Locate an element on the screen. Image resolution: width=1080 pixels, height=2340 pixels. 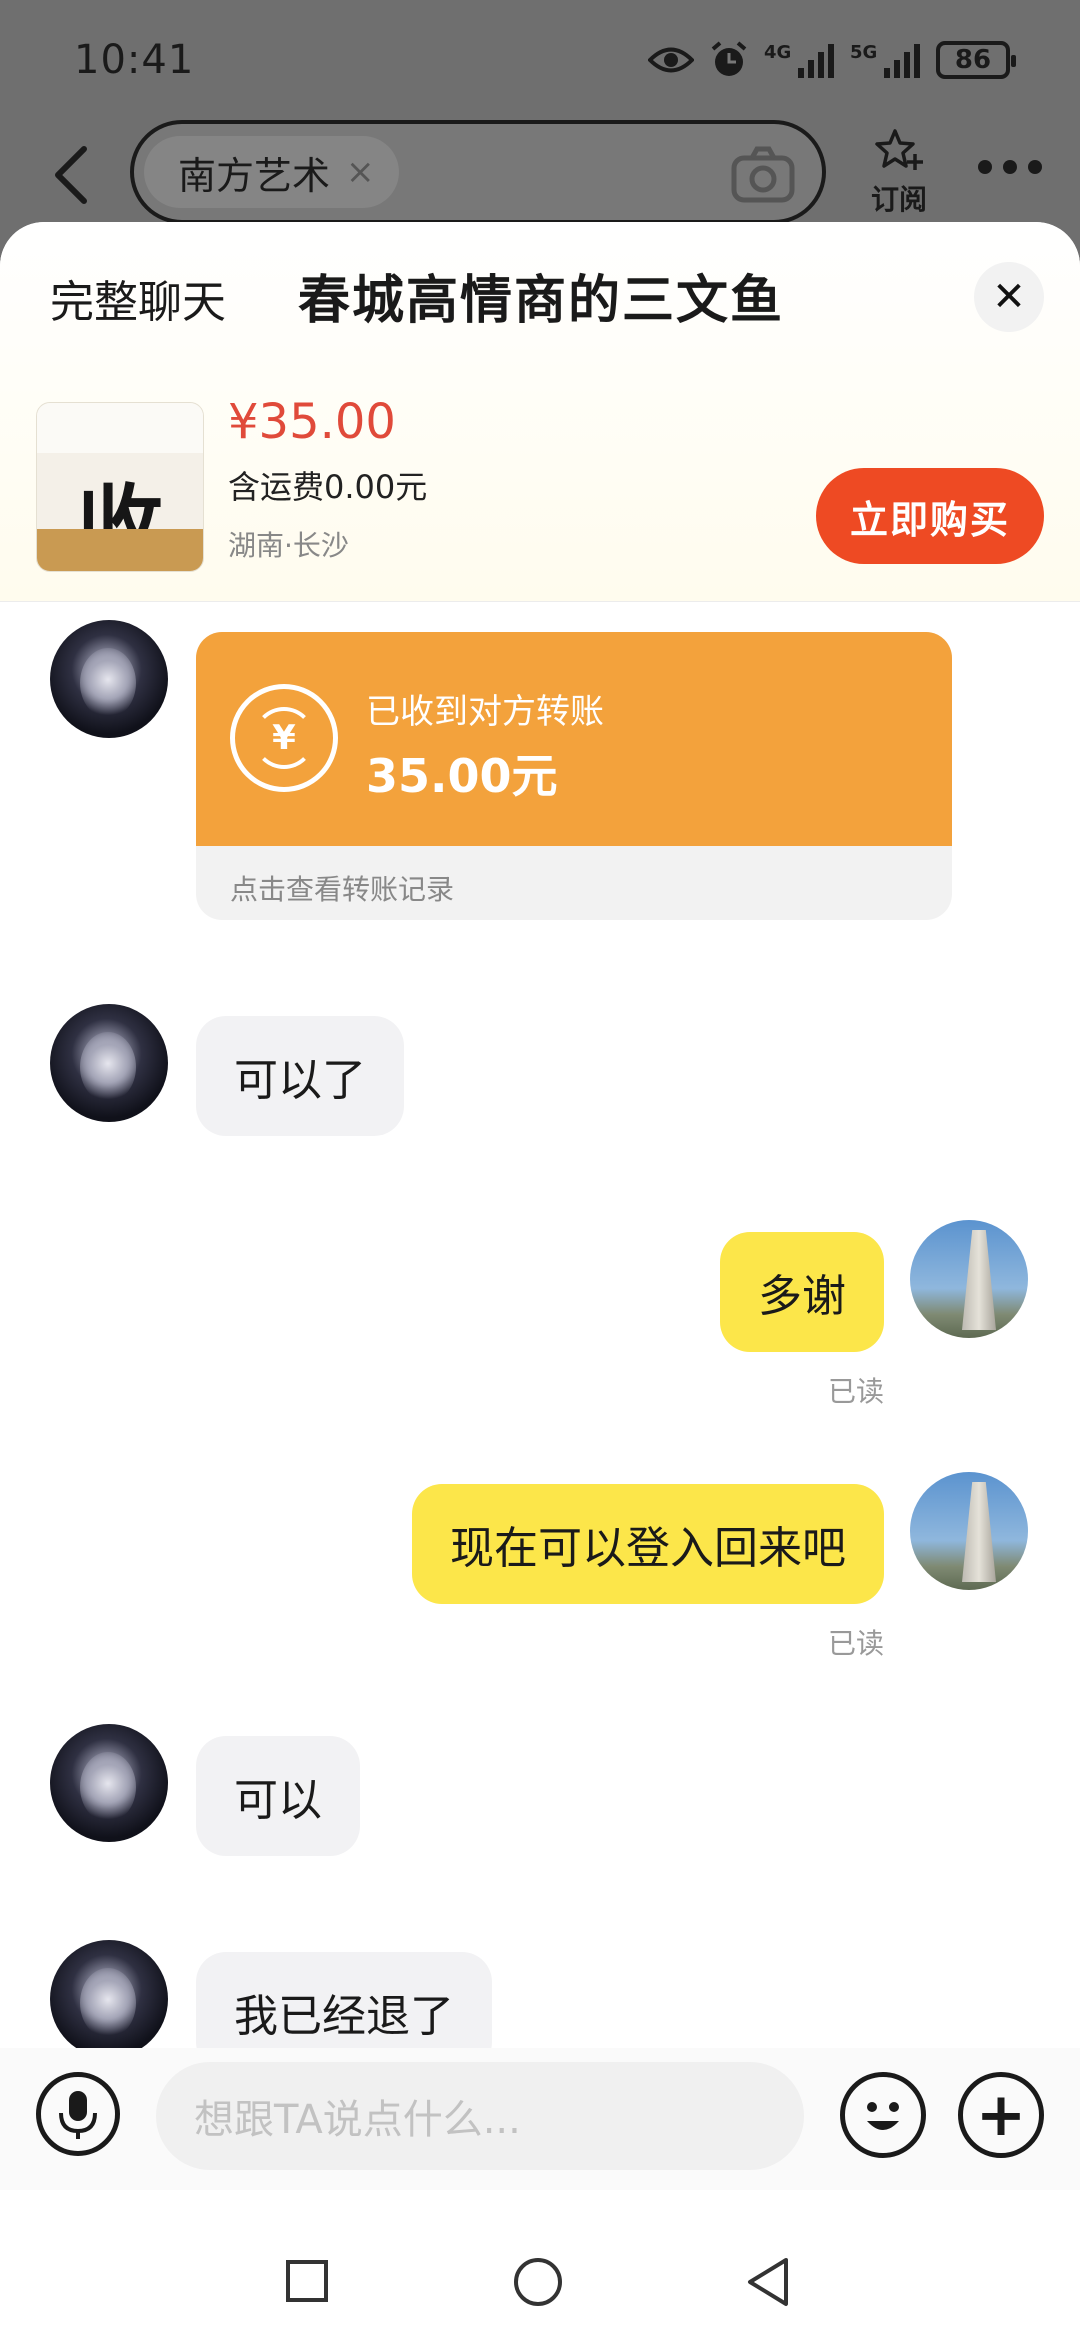
status-bar: 10:41 4G 5G 86 is located at coordinates (540, 60).